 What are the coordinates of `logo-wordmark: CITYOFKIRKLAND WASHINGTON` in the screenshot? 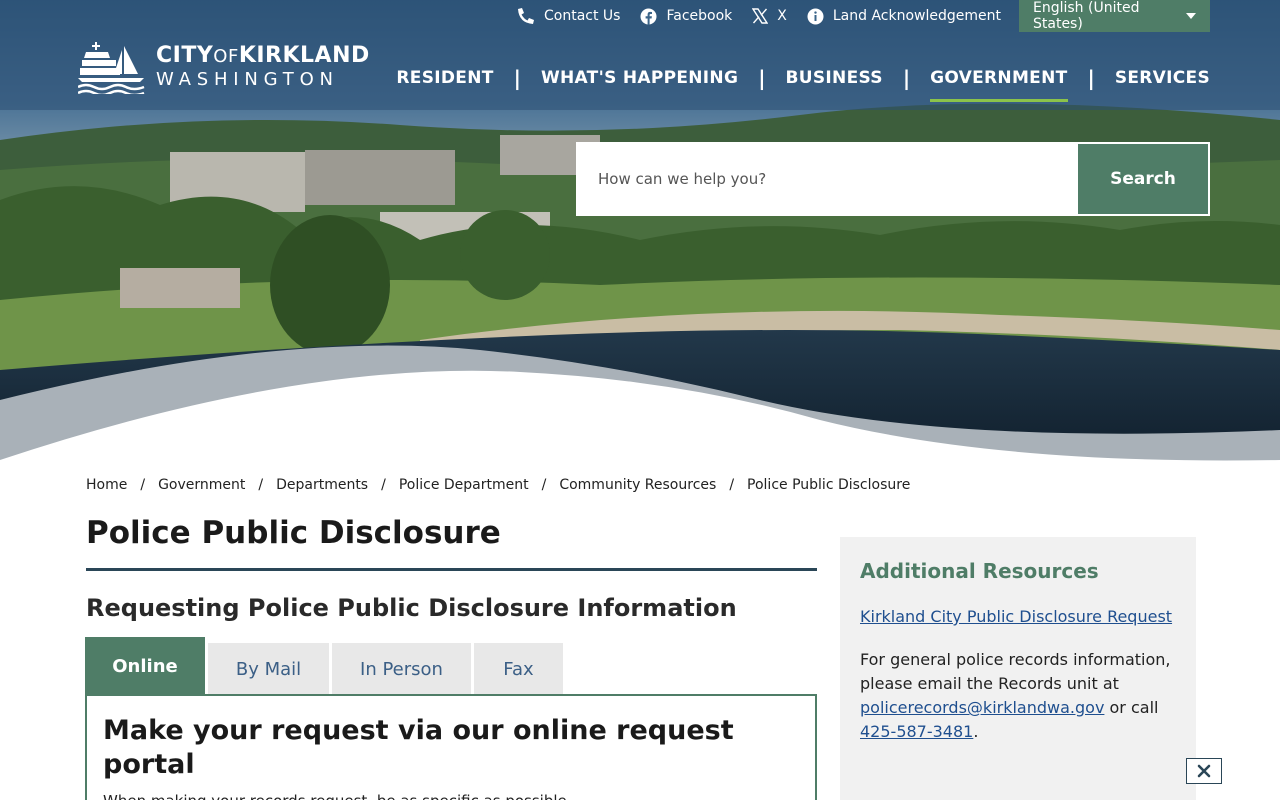 It's located at (263, 66).